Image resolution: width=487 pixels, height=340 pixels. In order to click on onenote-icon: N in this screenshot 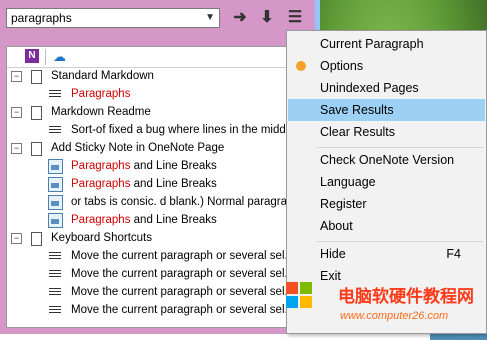, I will do `click(32, 55)`.